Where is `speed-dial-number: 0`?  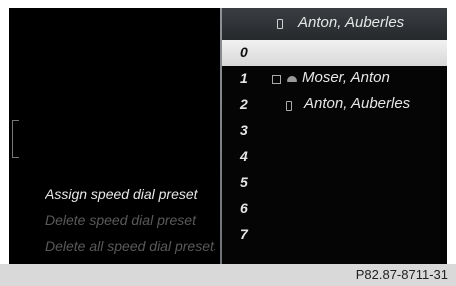
speed-dial-number: 0 is located at coordinates (244, 52).